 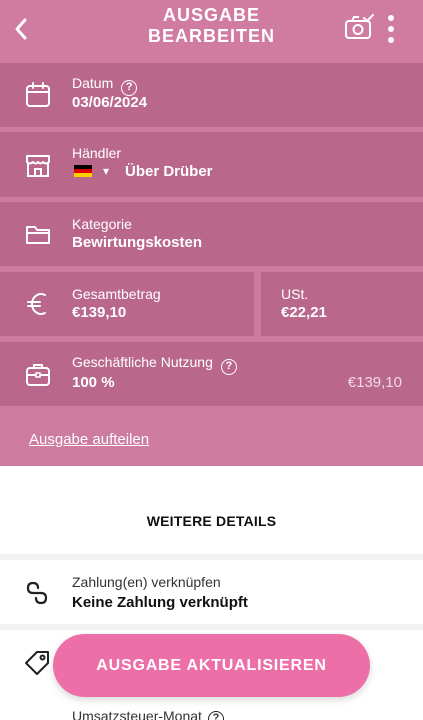 What do you see at coordinates (105, 85) in the screenshot?
I see `date-label: Datum?` at bounding box center [105, 85].